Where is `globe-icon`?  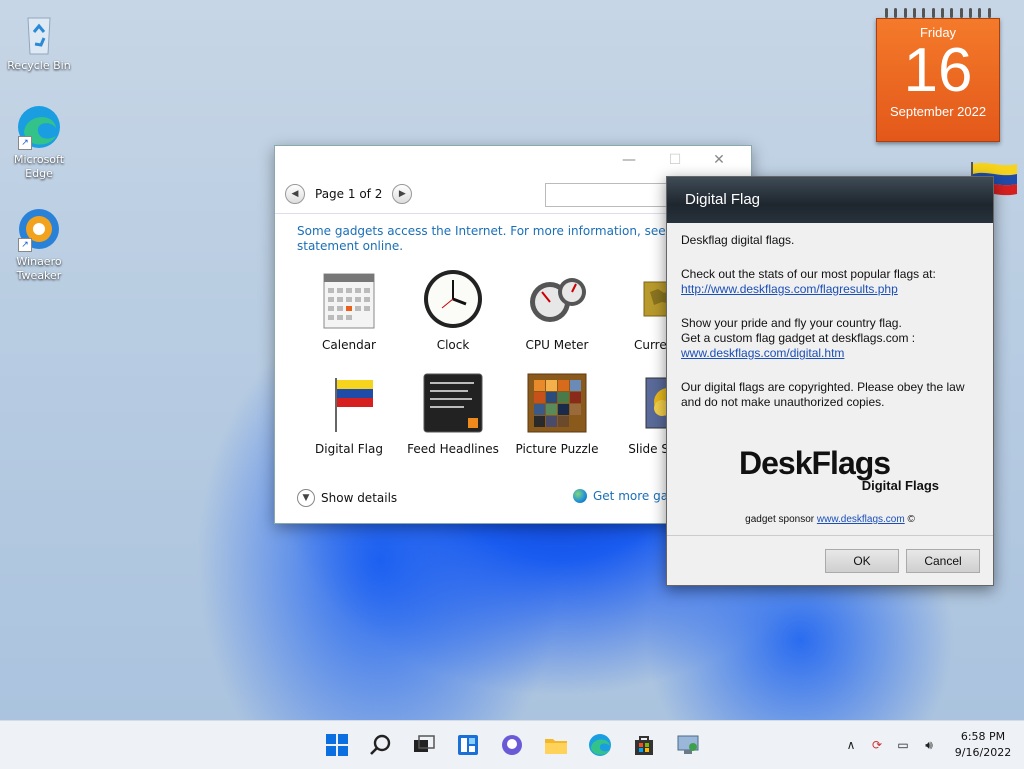
globe-icon is located at coordinates (580, 496).